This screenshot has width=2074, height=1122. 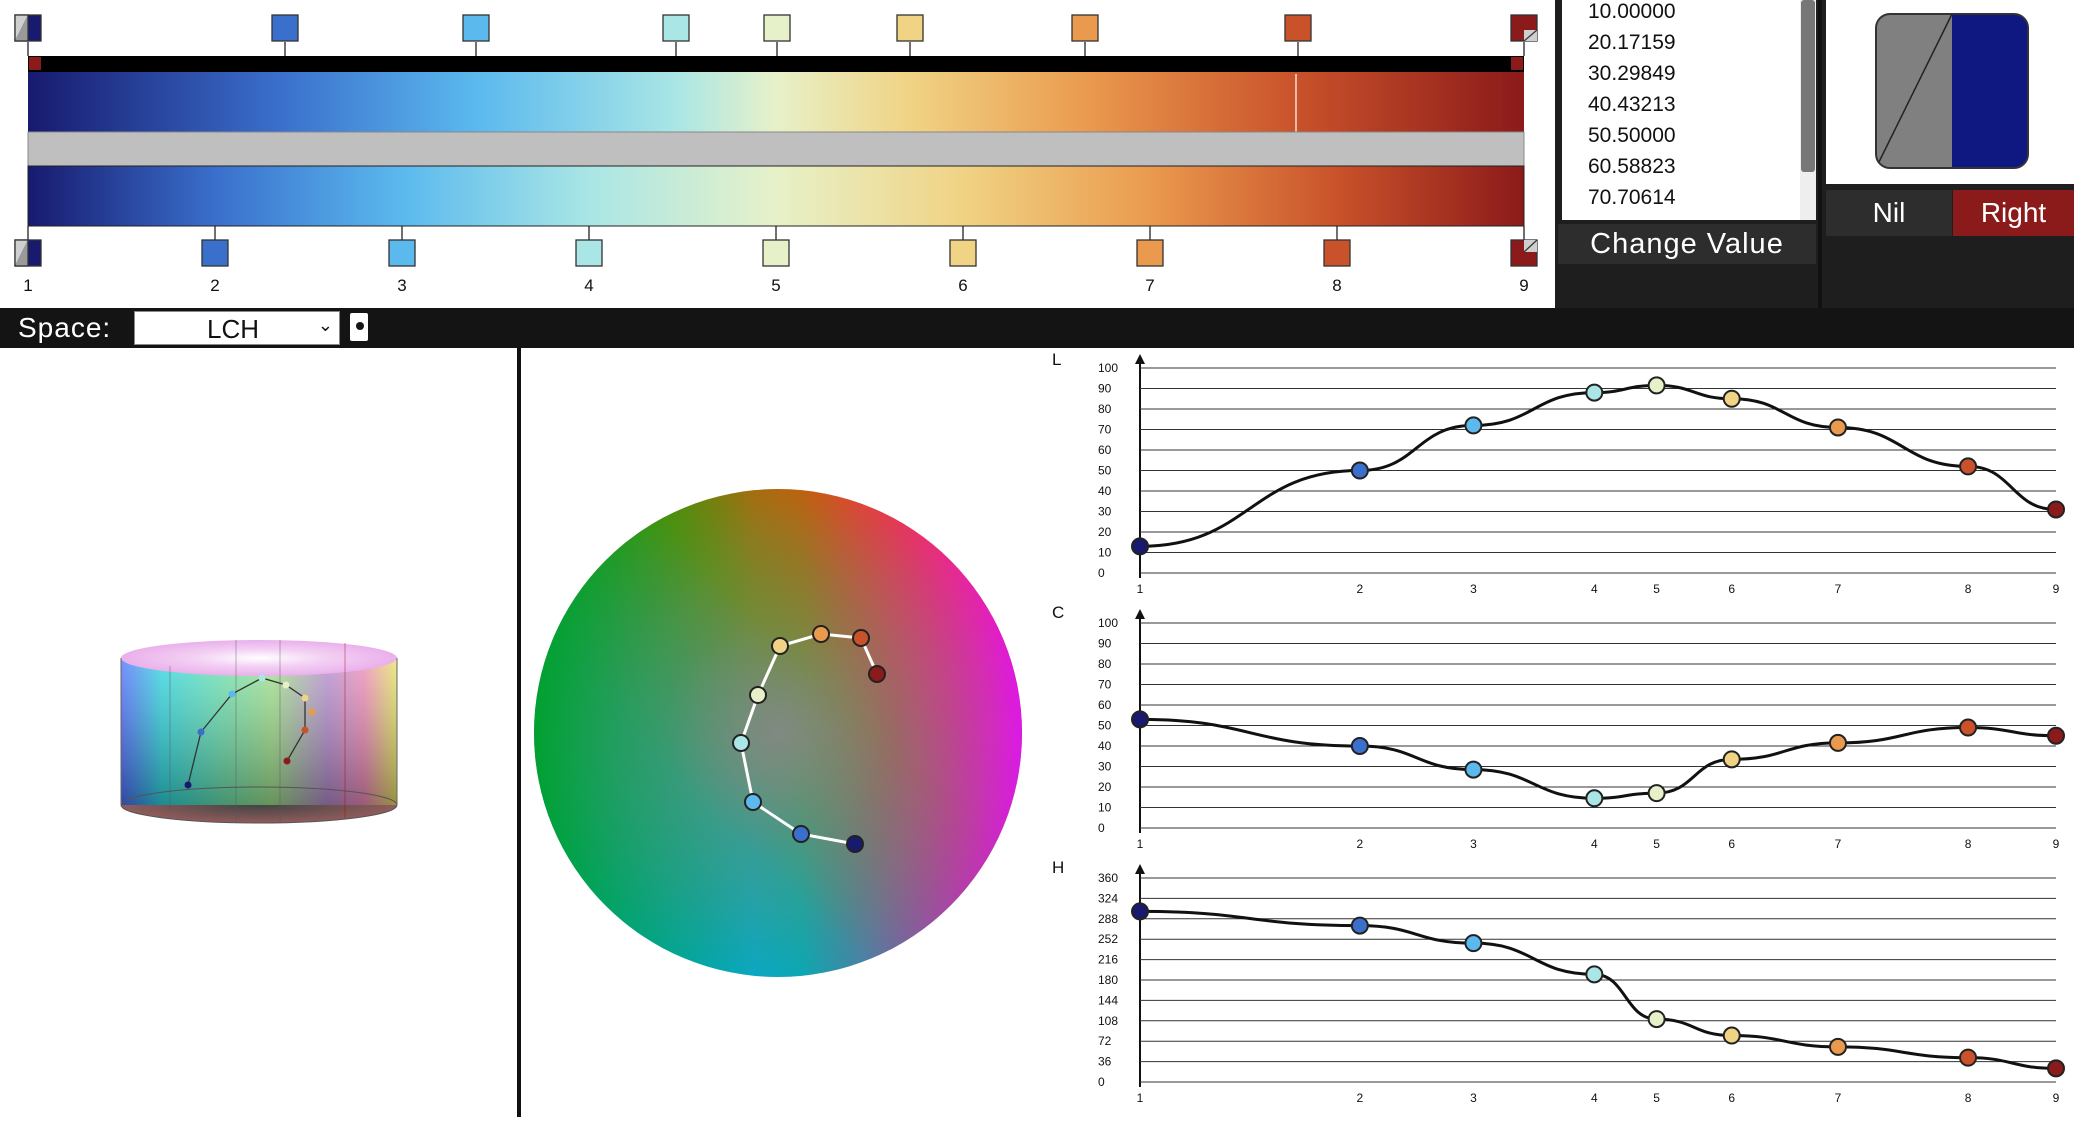 What do you see at coordinates (259, 732) in the screenshot?
I see `lch-cylinder-3d` at bounding box center [259, 732].